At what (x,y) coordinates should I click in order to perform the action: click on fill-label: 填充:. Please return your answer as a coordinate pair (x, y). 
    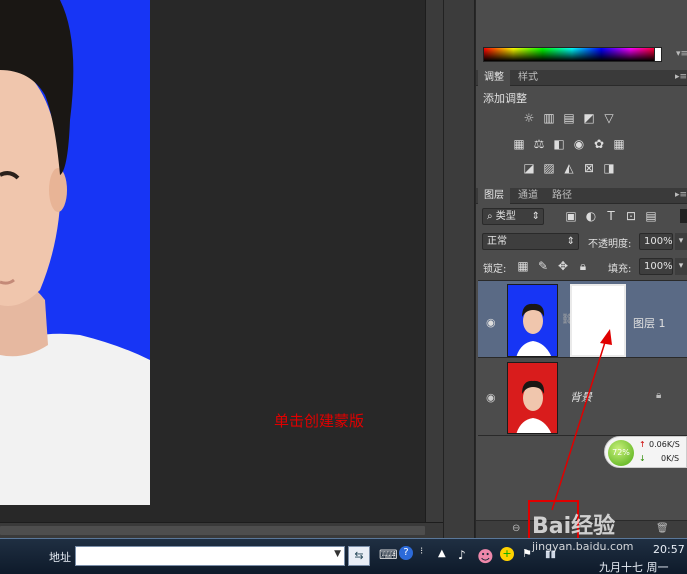
    Looking at the image, I should click on (620, 269).